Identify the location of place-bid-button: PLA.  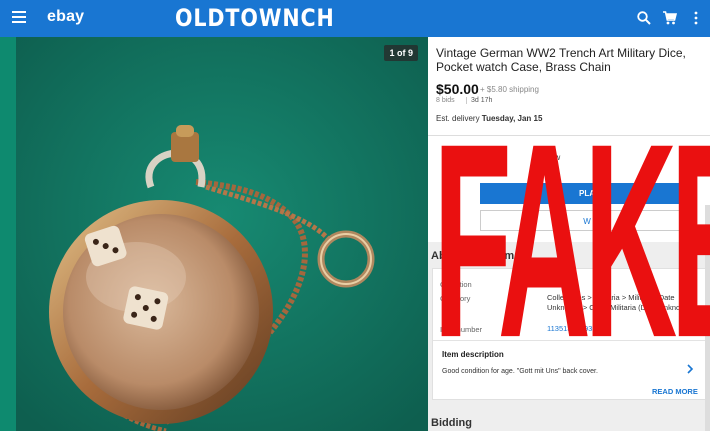
(587, 193).